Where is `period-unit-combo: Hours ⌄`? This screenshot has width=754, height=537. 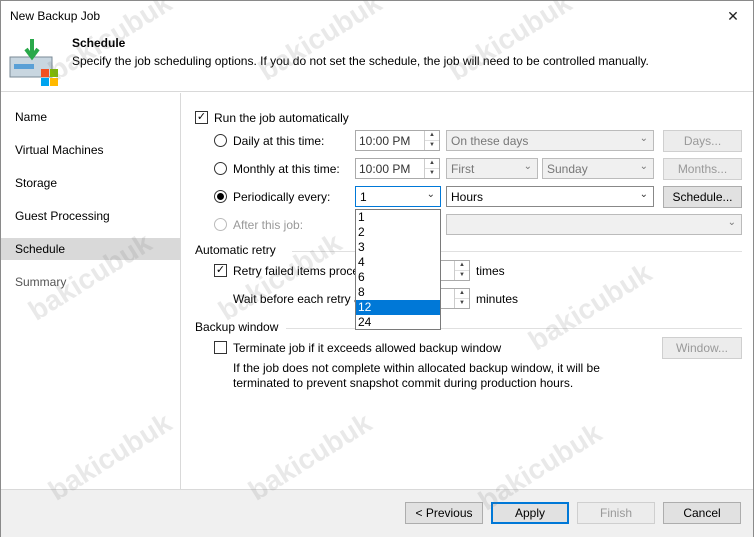
period-unit-combo: Hours ⌄ is located at coordinates (550, 196).